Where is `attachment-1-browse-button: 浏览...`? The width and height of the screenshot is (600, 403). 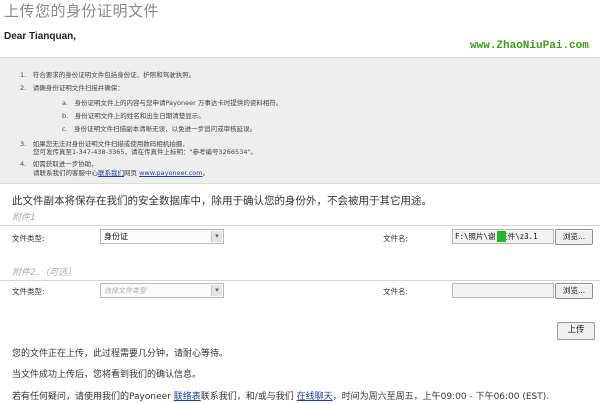 attachment-1-browse-button: 浏览... is located at coordinates (574, 237).